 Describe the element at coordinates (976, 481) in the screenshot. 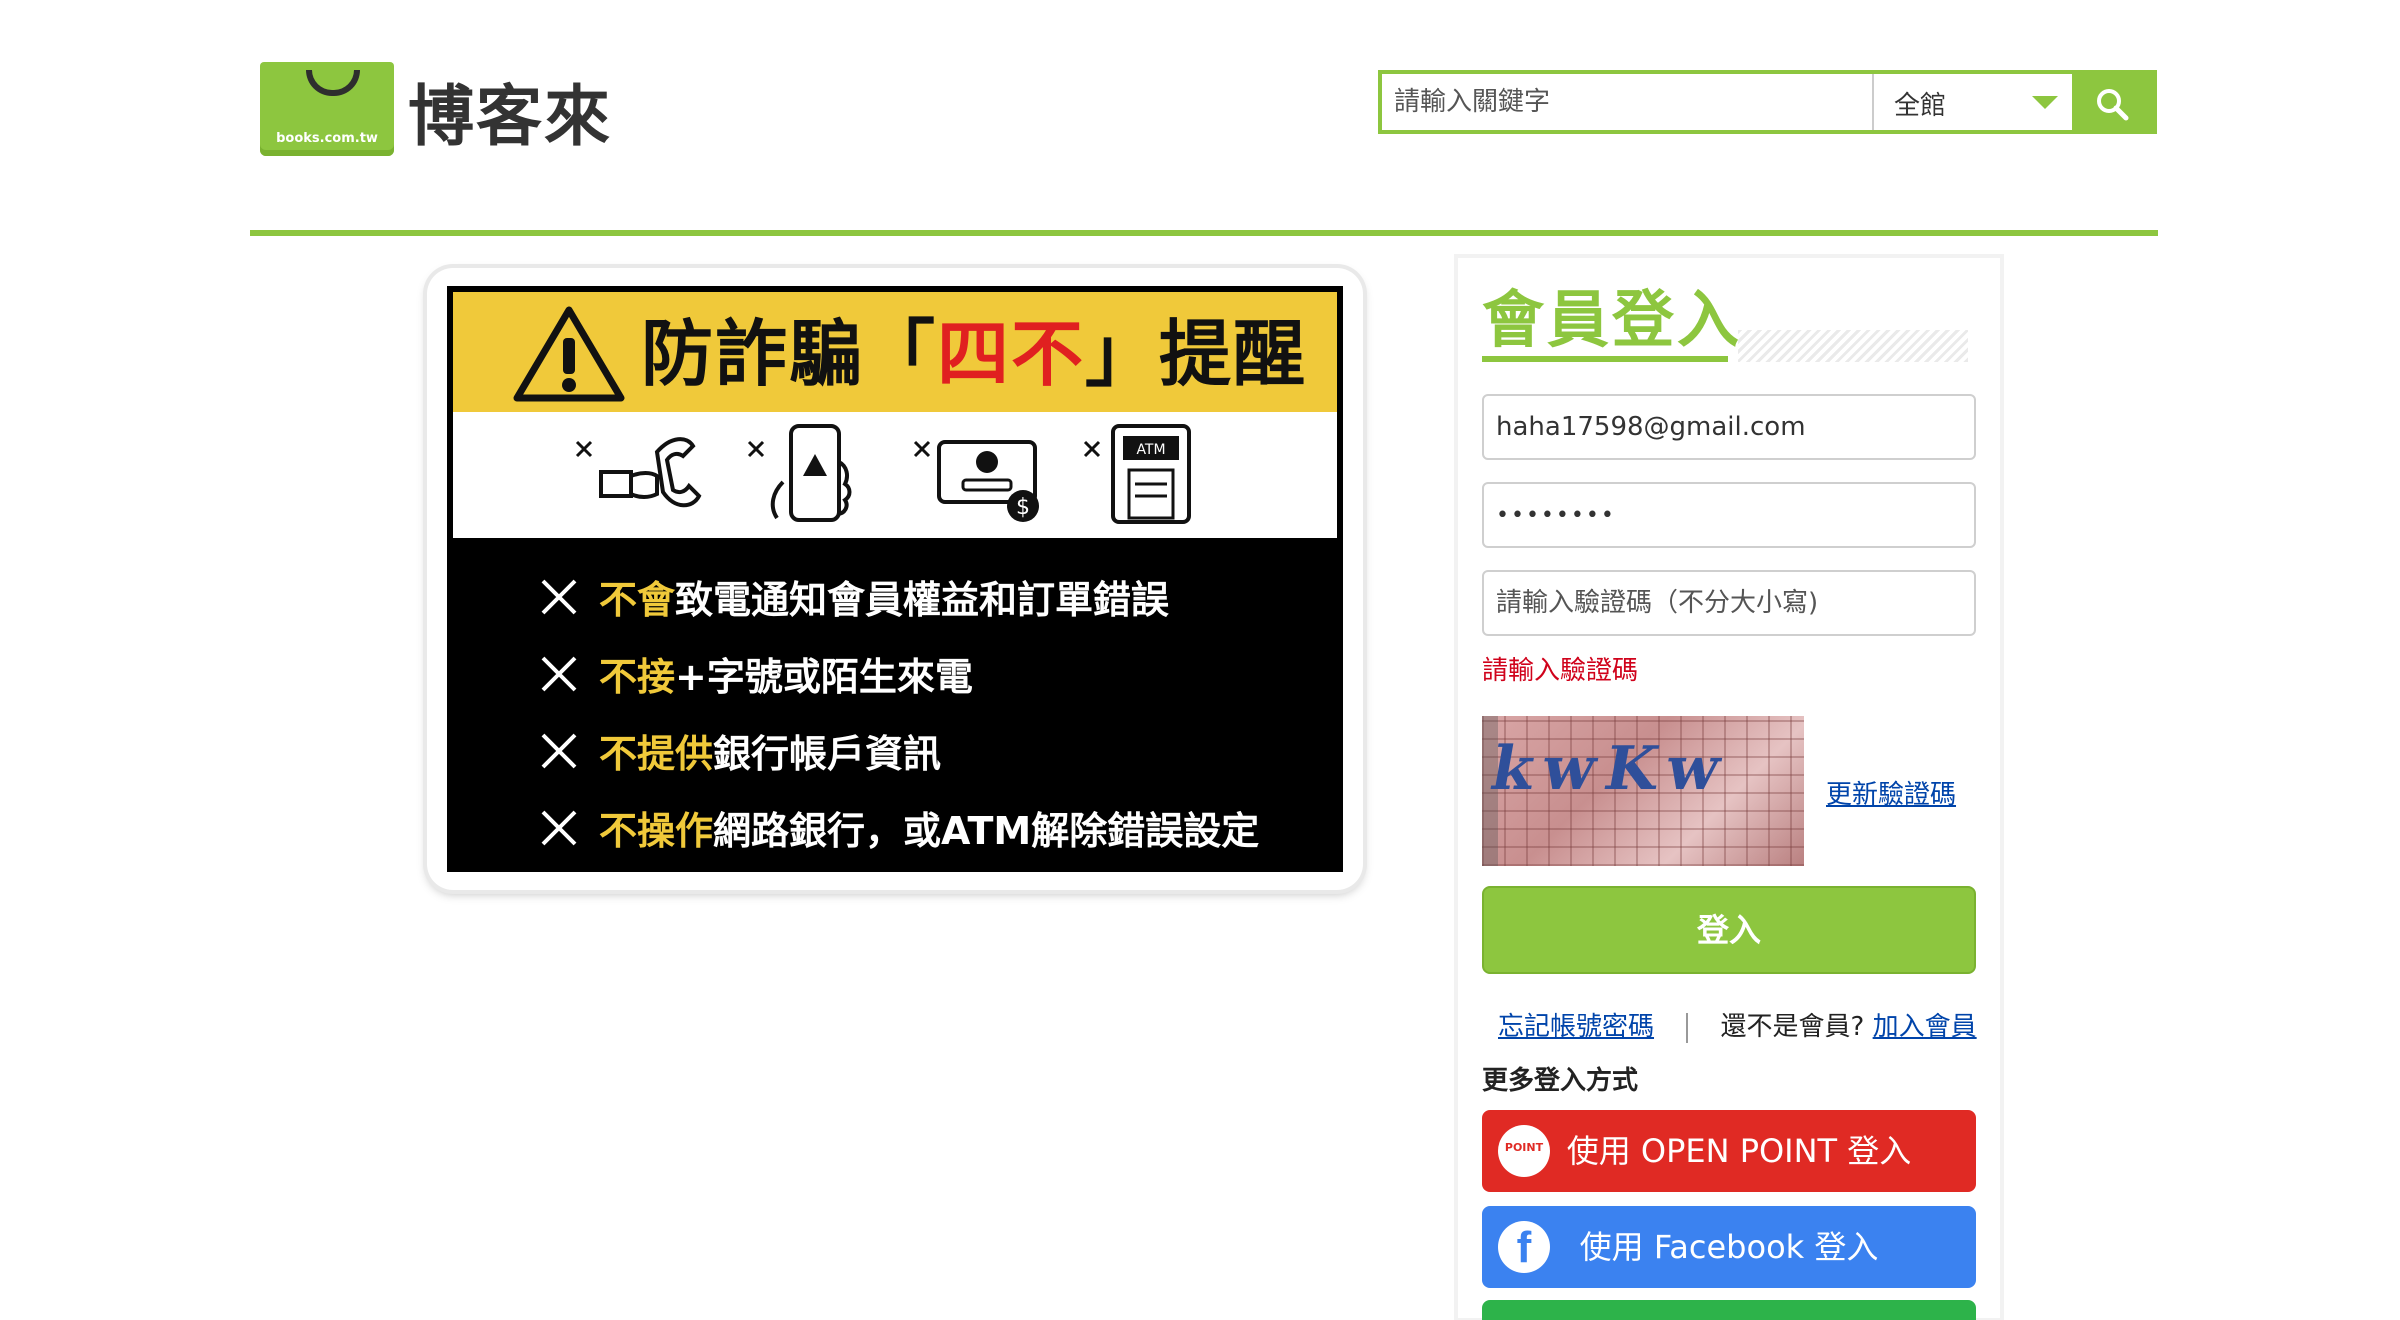

I see `id-card-money-icon: $` at that location.